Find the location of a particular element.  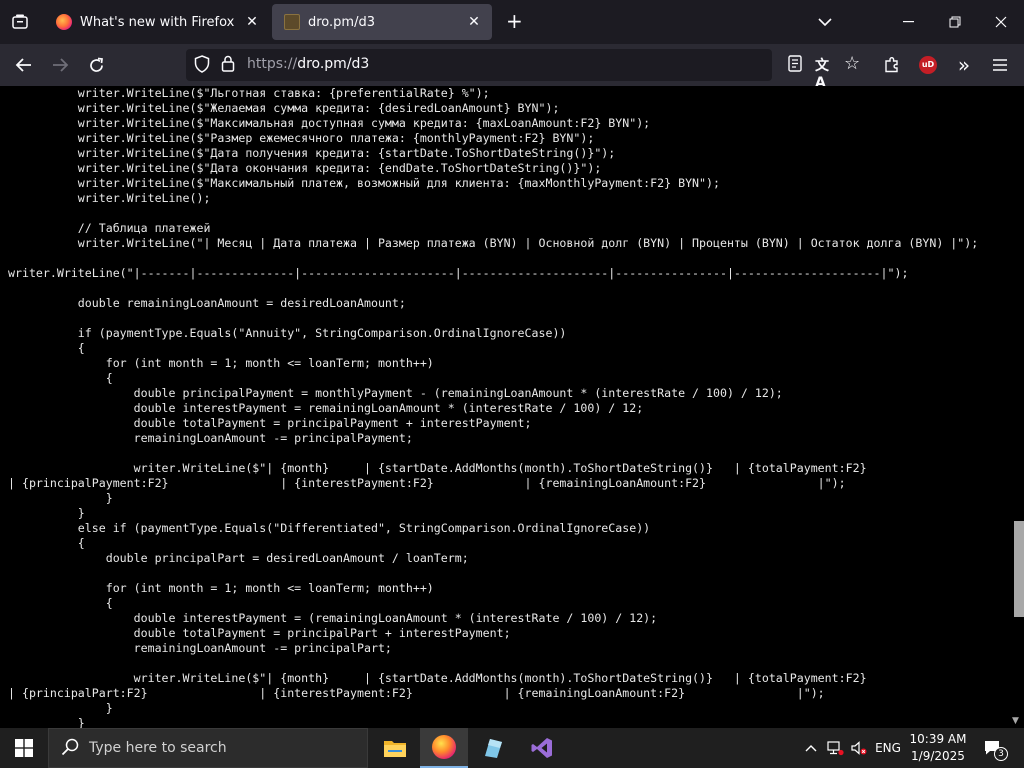

code-line: // Таблица платежей is located at coordinates (109, 228).